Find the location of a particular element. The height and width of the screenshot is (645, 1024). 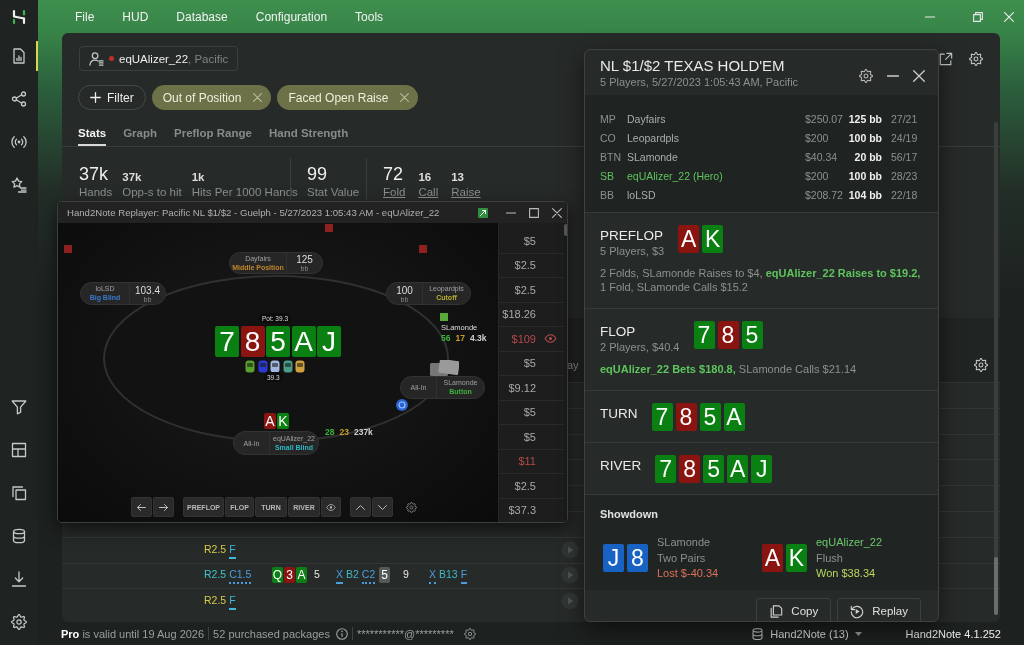

previous-hand-button is located at coordinates (360, 507).